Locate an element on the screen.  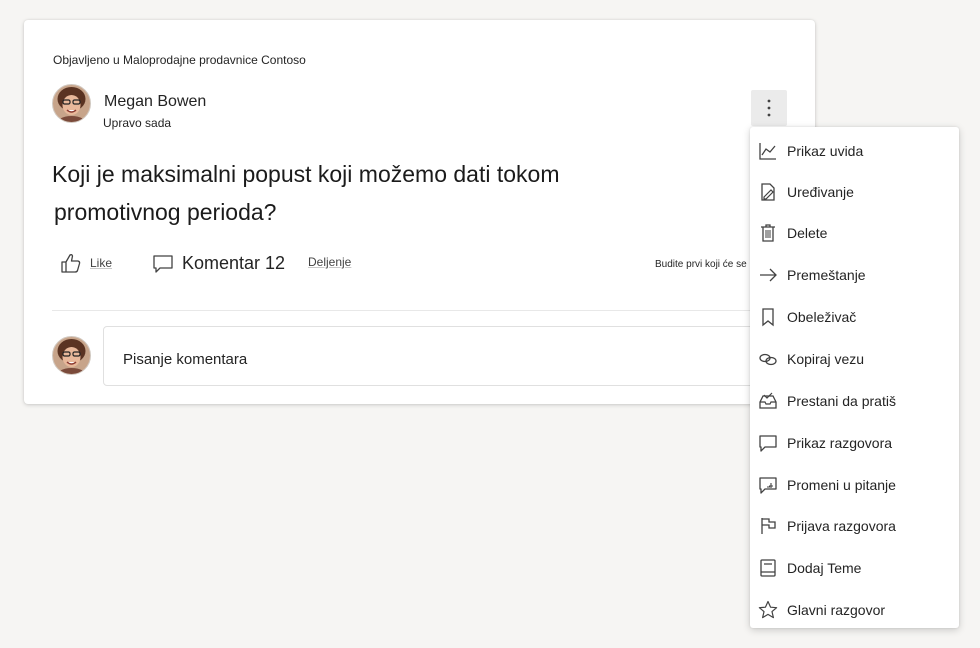
like-label: Like is located at coordinates (101, 263).